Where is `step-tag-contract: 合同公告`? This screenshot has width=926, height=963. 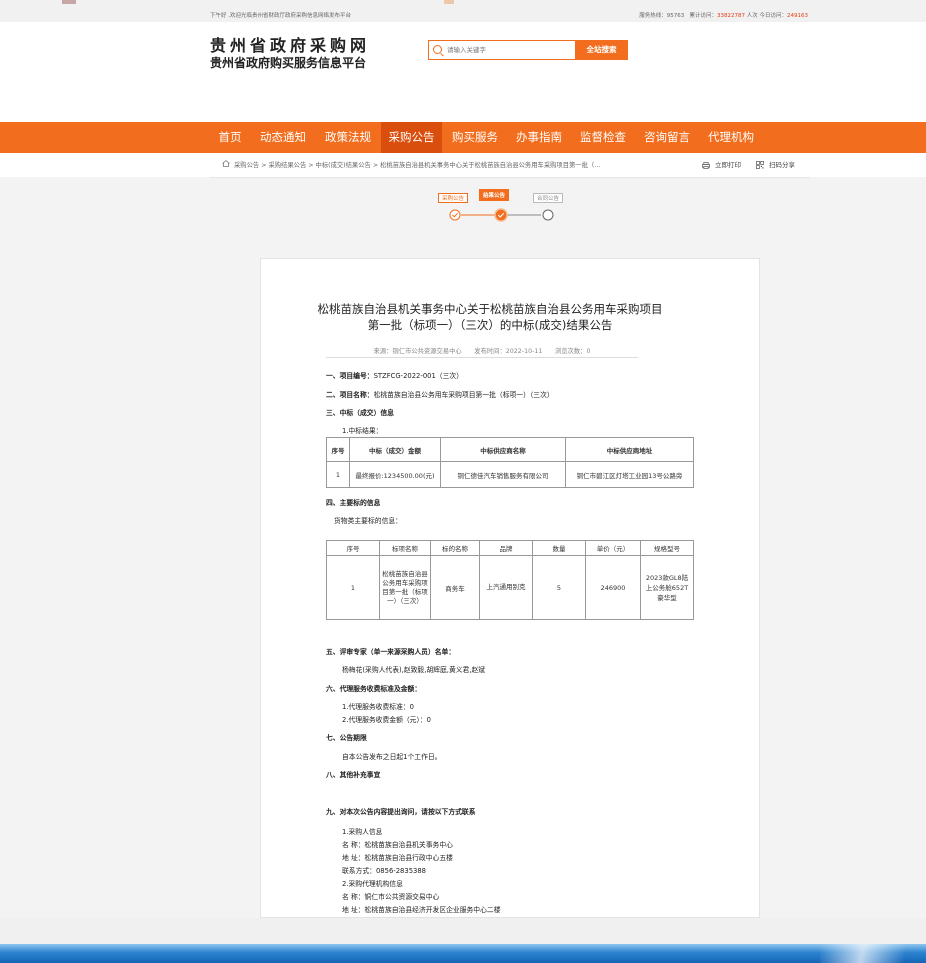 step-tag-contract: 合同公告 is located at coordinates (548, 198).